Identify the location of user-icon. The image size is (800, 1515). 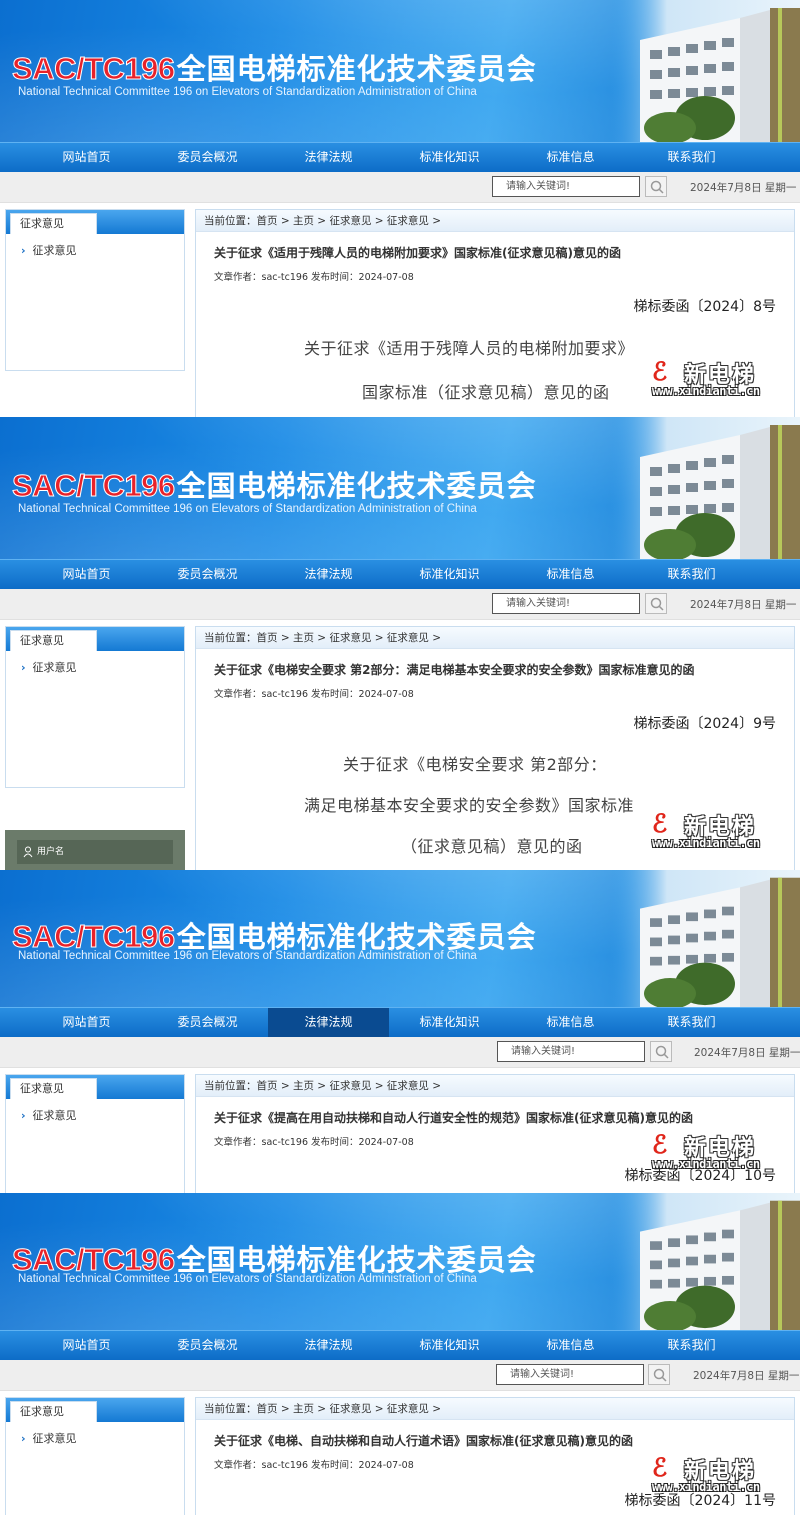
(28, 852).